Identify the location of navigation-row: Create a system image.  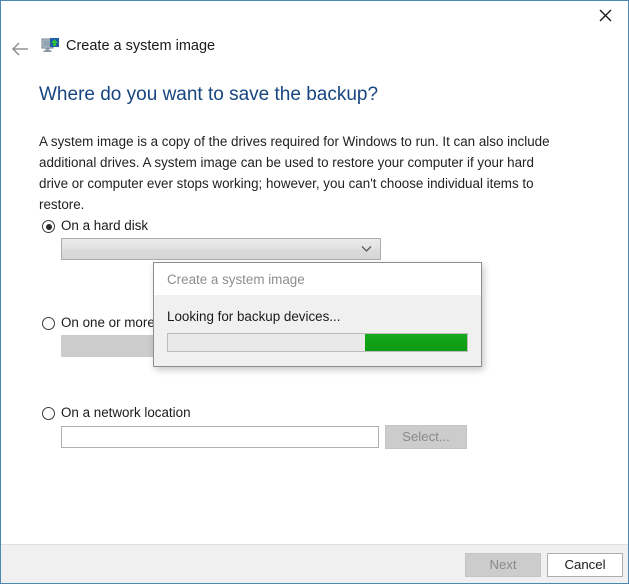
(314, 49).